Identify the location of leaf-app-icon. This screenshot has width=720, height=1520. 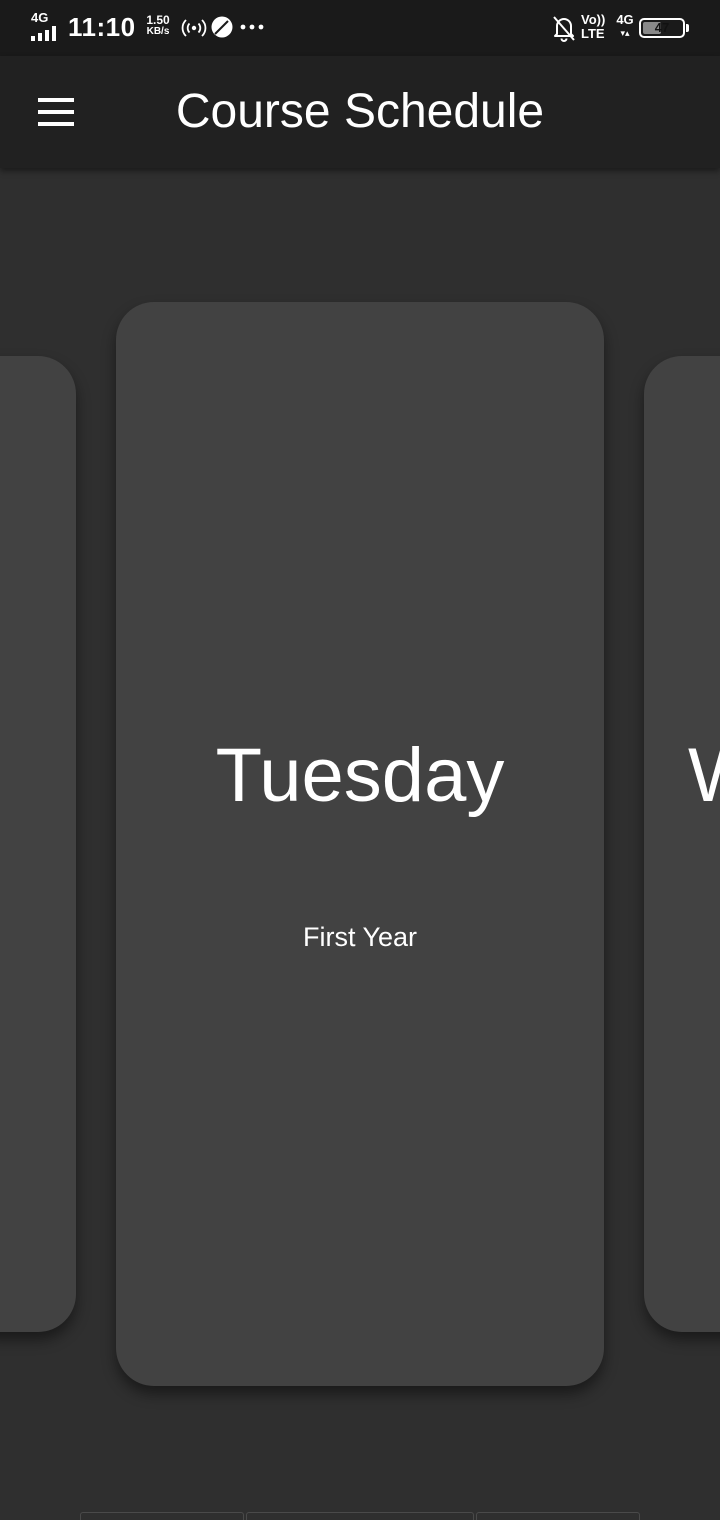
(222, 27).